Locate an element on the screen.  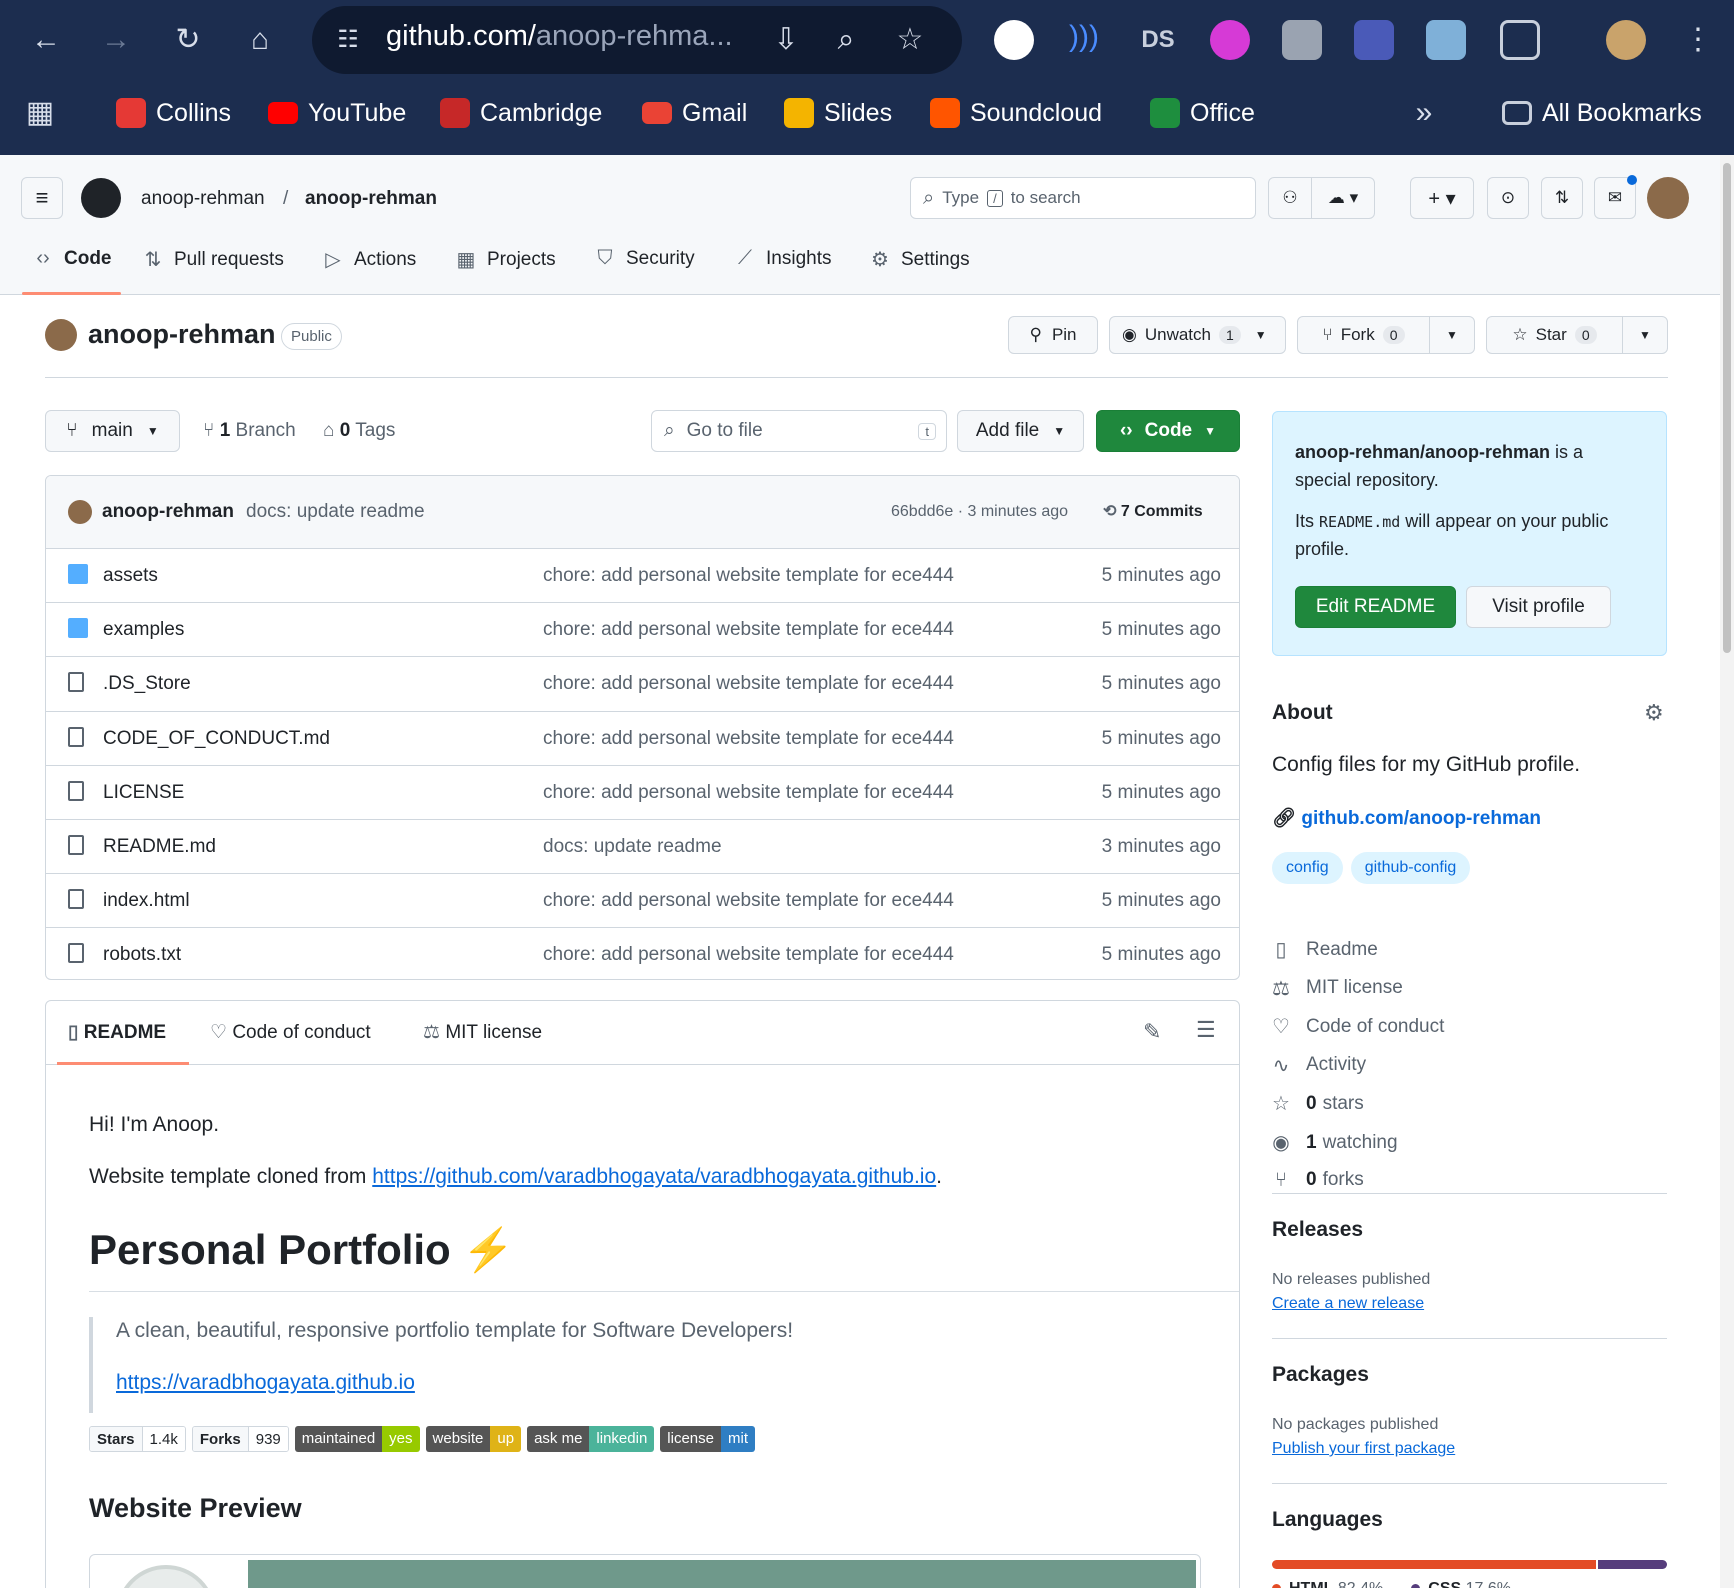
file-name: index.html is located at coordinates (146, 901).